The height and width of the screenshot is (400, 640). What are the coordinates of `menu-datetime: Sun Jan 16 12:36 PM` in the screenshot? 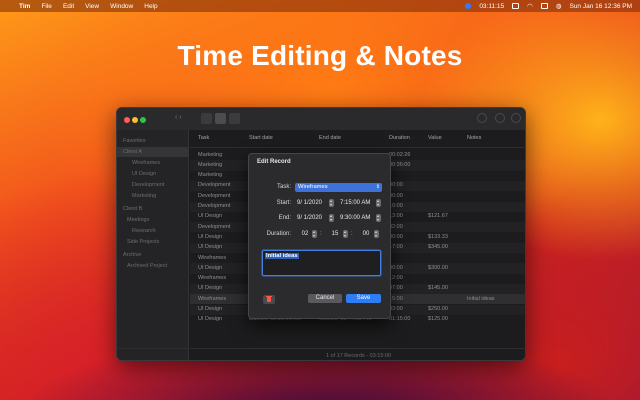 It's located at (600, 6).